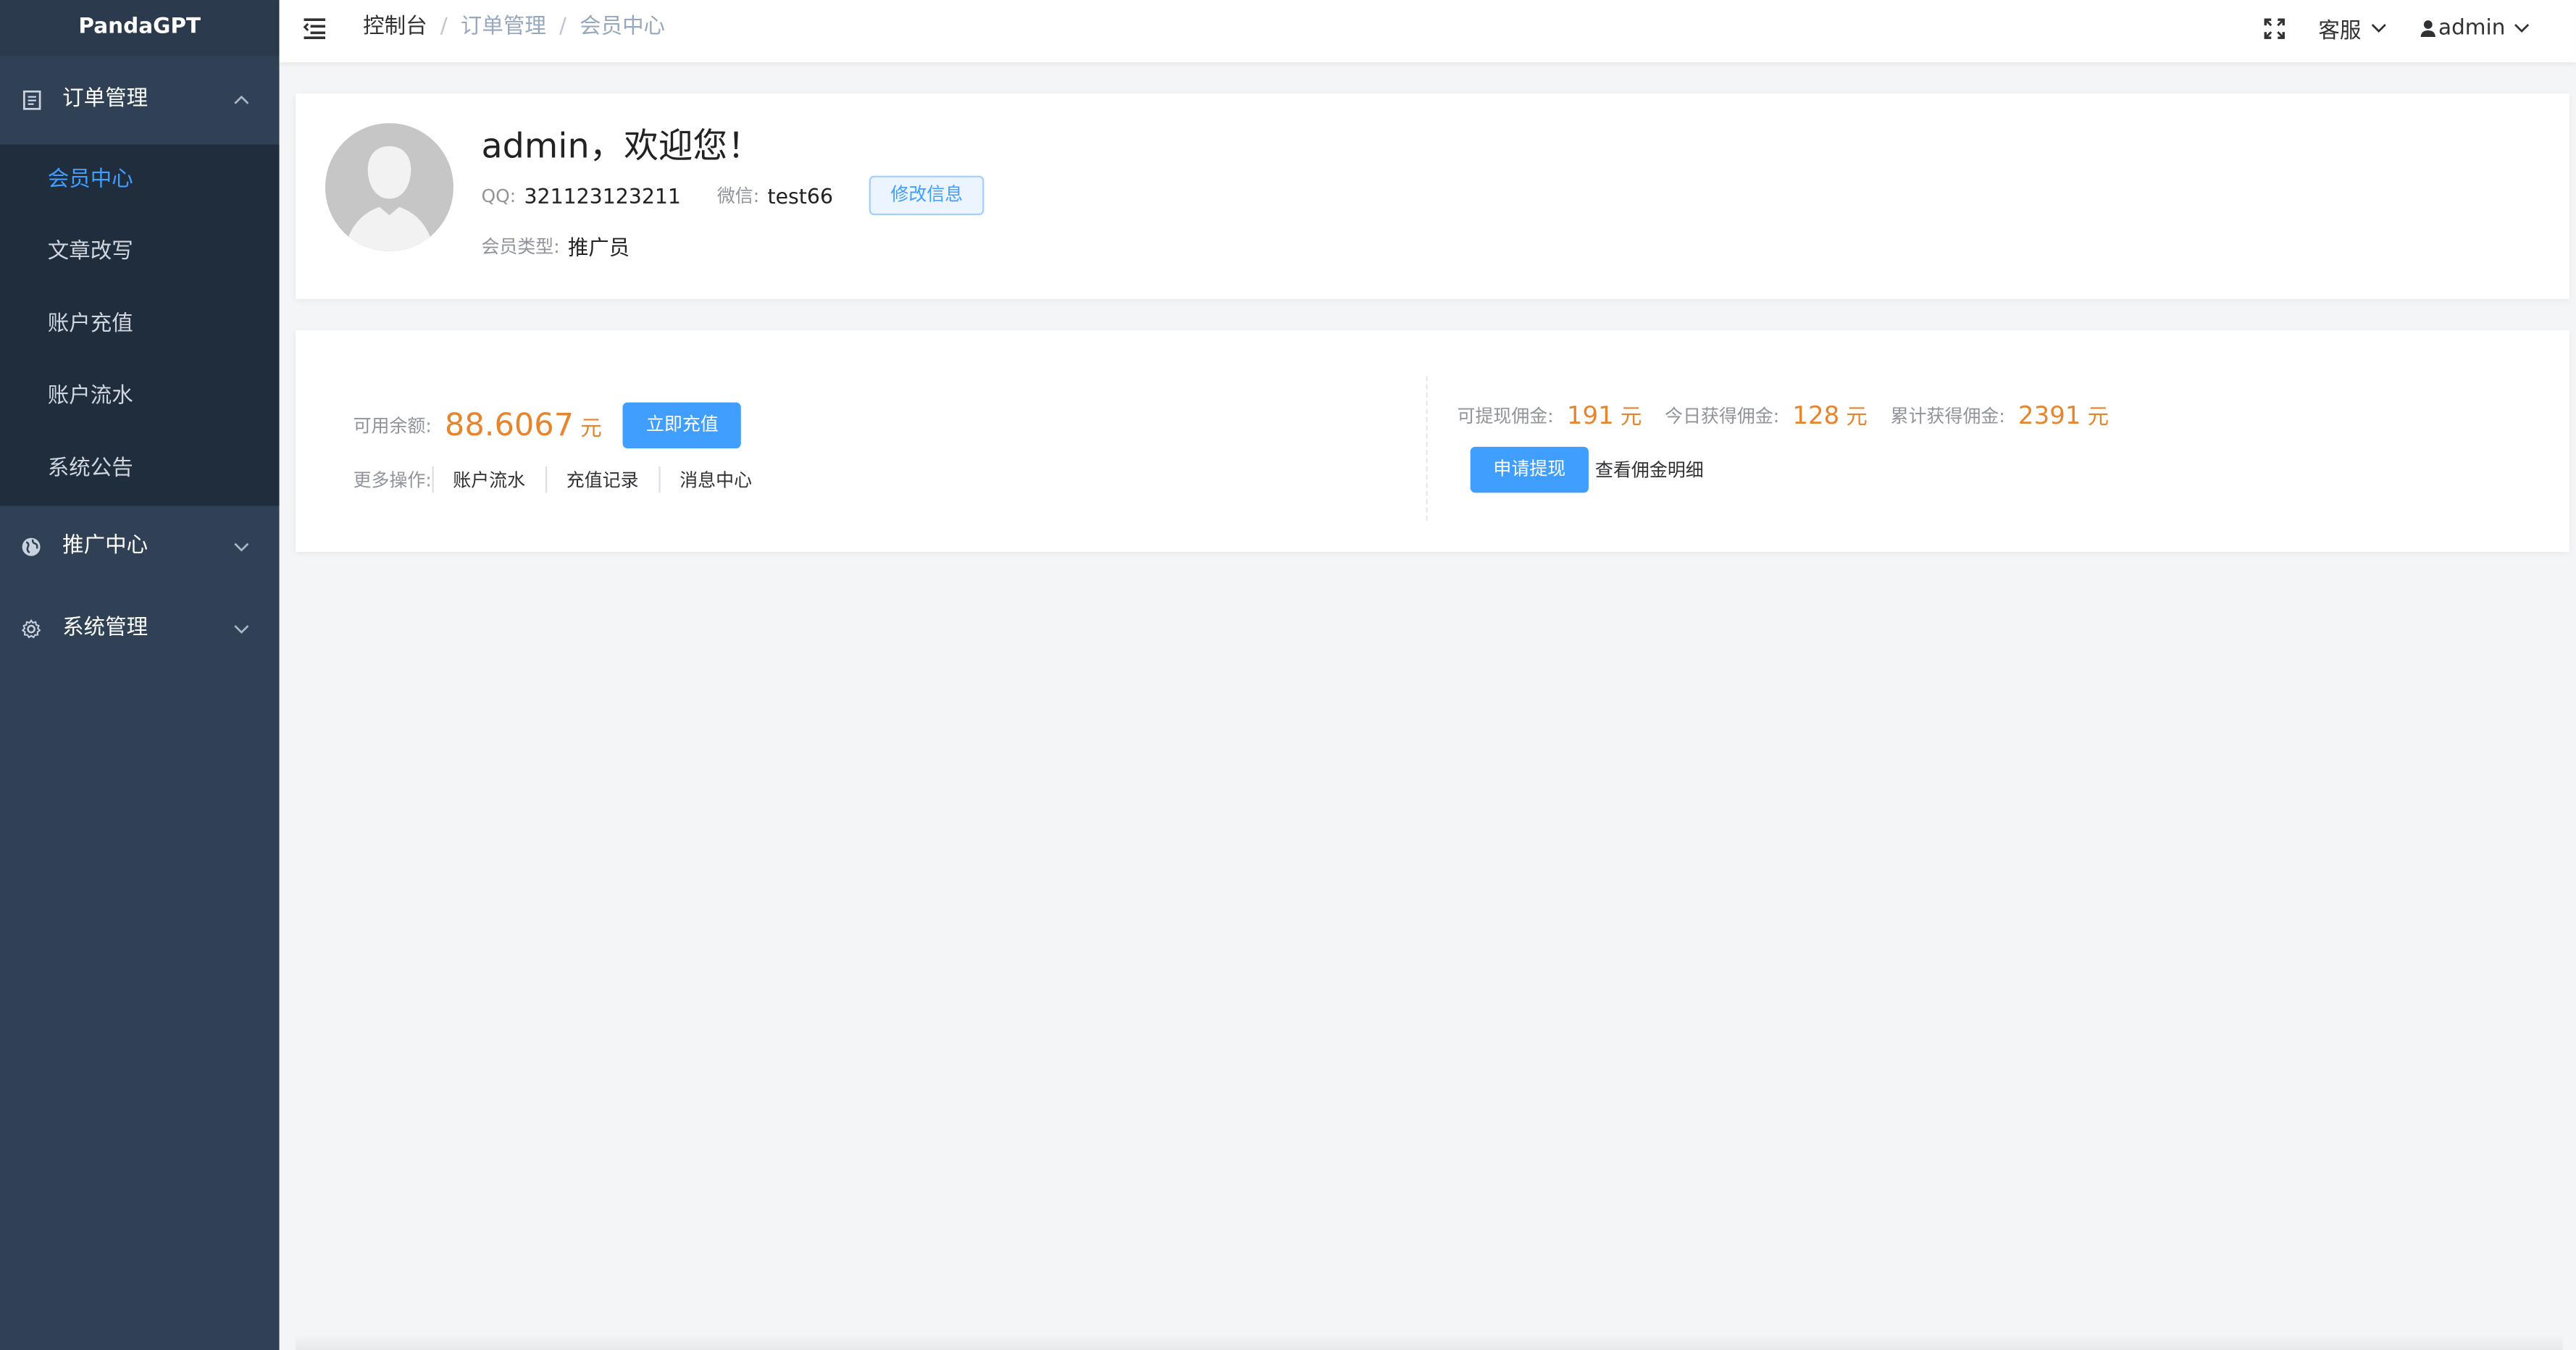 This screenshot has width=2576, height=1350. What do you see at coordinates (242, 100) in the screenshot?
I see `chevron-up-icon` at bounding box center [242, 100].